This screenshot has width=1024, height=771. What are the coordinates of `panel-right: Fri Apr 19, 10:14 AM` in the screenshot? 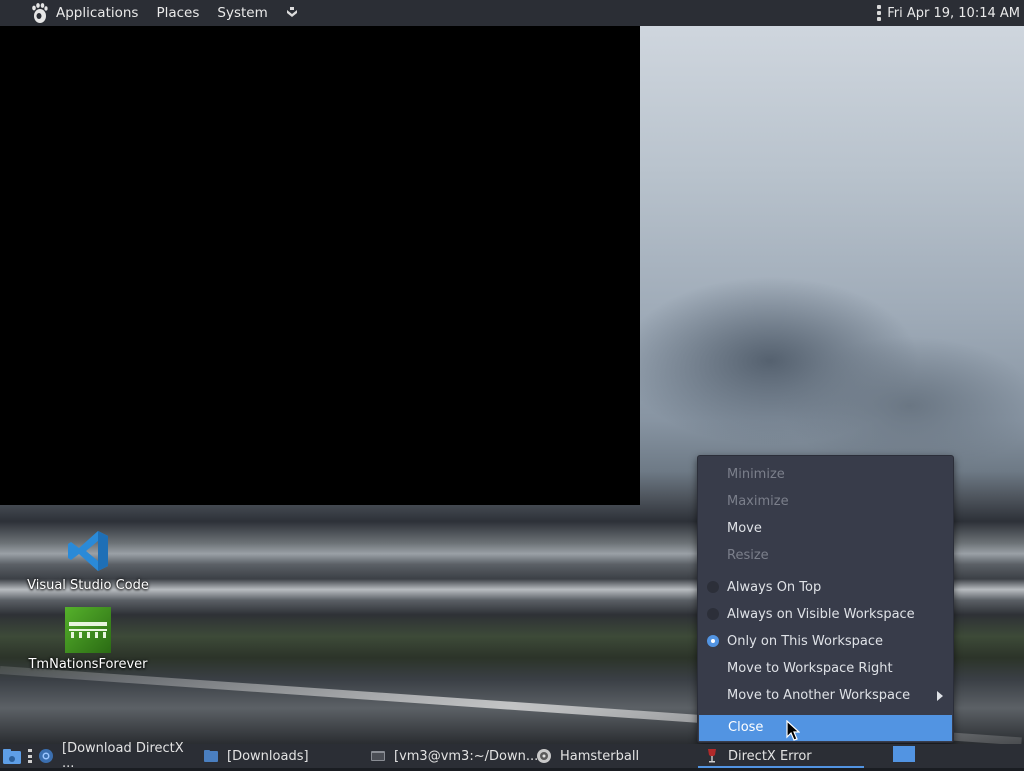 It's located at (950, 13).